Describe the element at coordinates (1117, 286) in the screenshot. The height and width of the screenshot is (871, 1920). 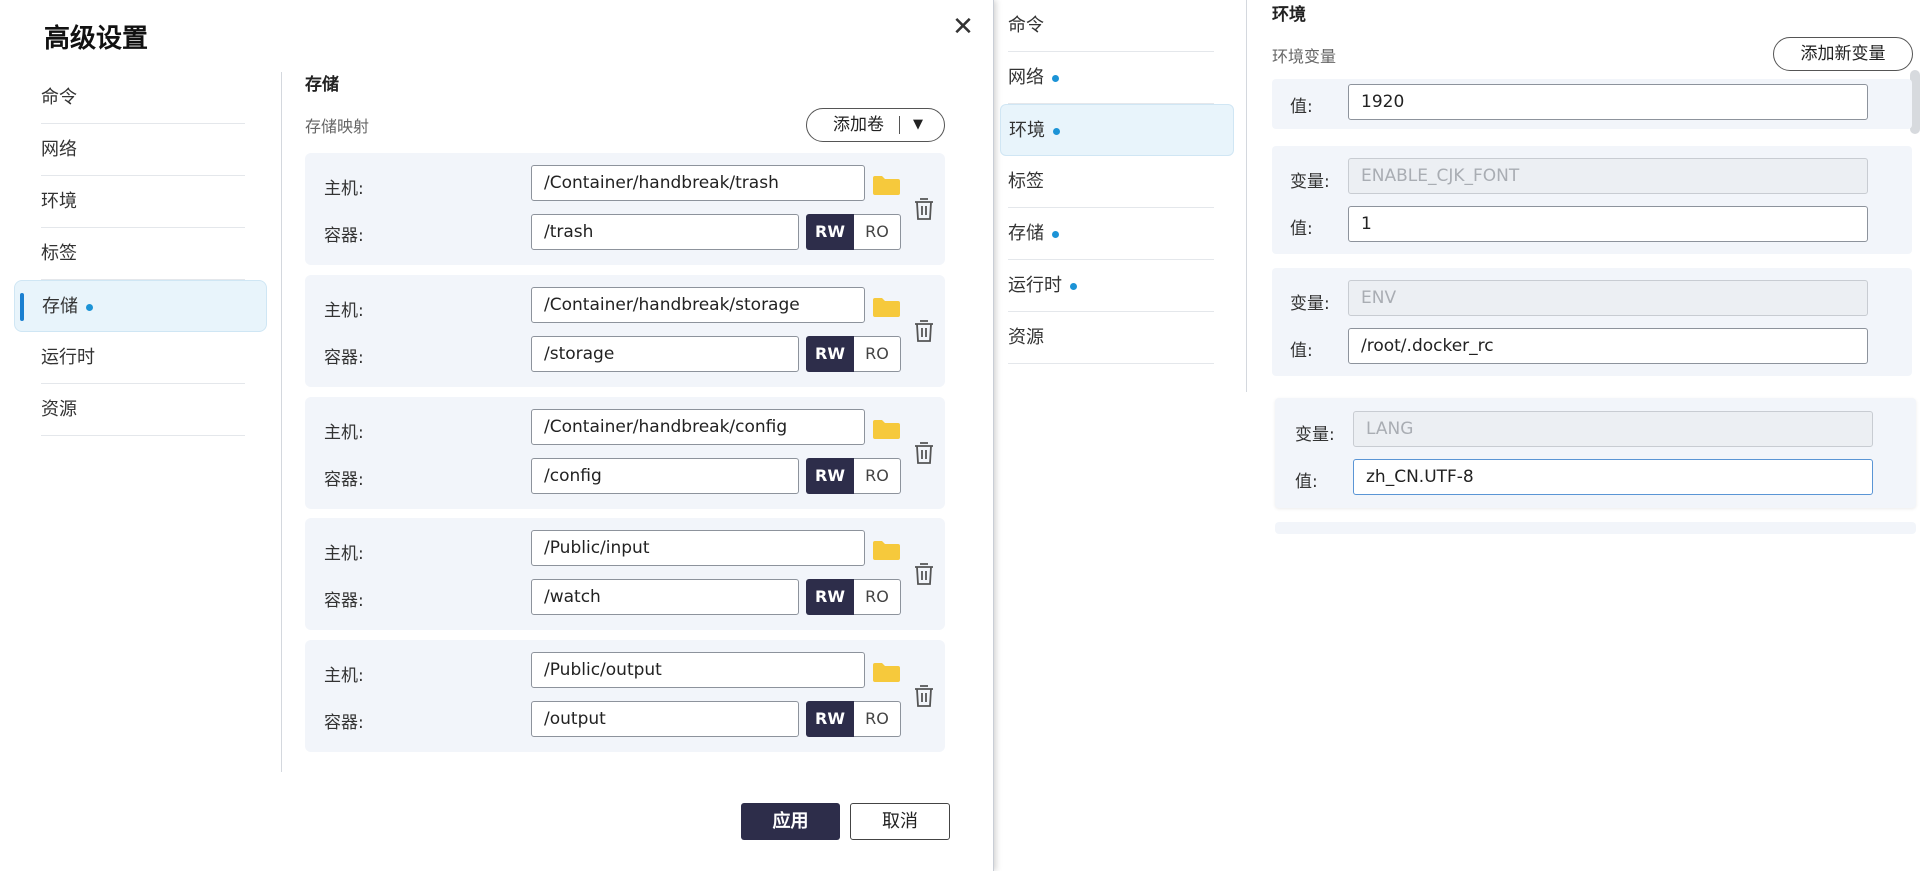
I see `mid-nav-item-runtime: 运行时` at that location.